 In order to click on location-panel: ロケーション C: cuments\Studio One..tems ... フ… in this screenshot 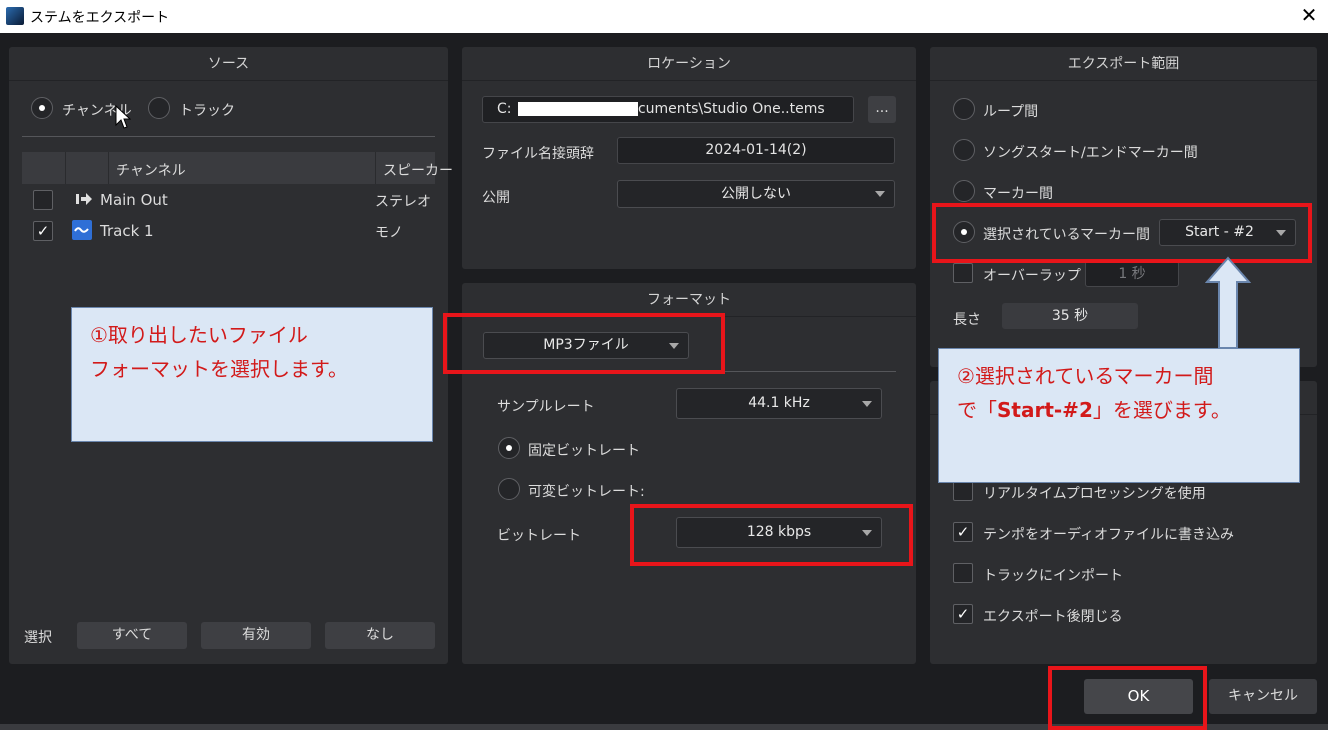, I will do `click(689, 158)`.